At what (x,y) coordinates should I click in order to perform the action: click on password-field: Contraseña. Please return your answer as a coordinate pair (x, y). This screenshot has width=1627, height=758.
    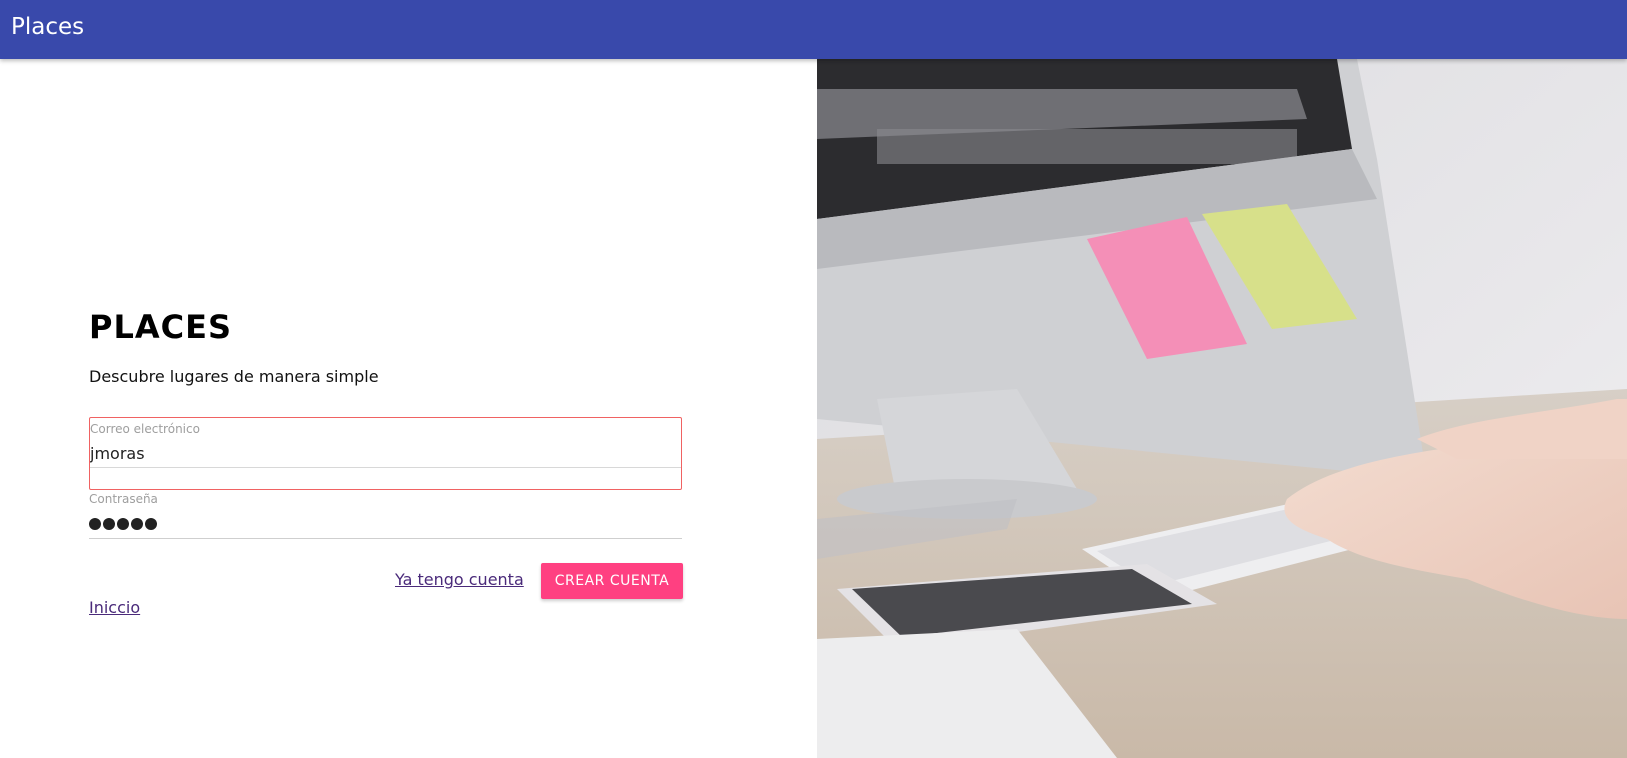
    Looking at the image, I should click on (385, 515).